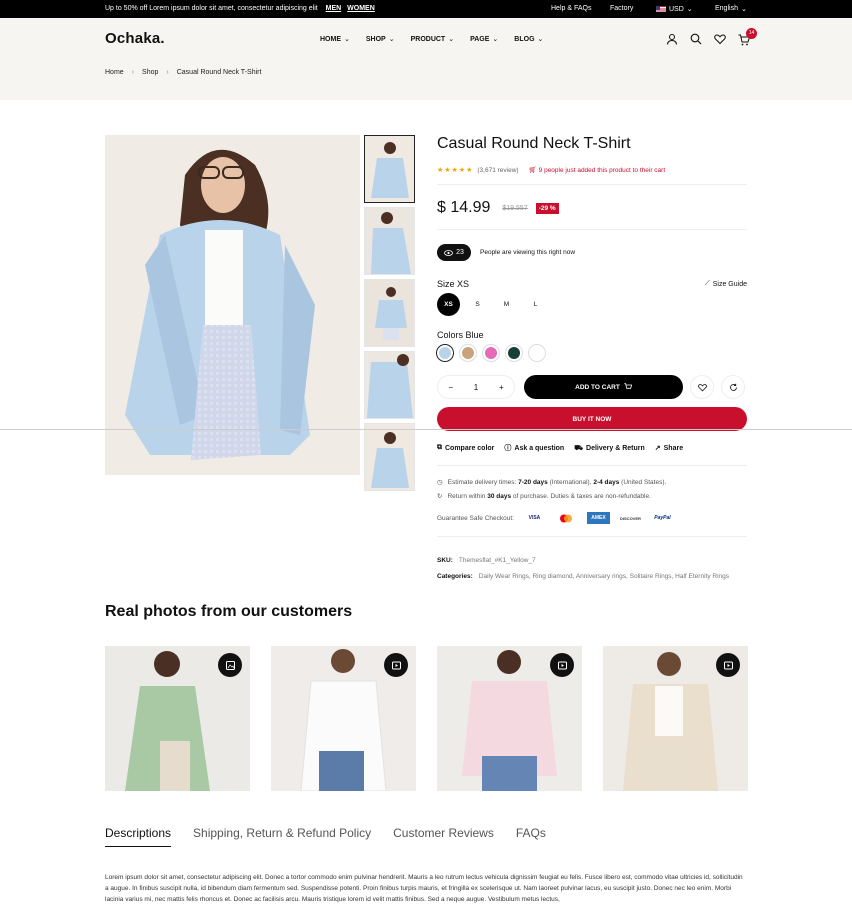 The height and width of the screenshot is (905, 852). I want to click on truck-icon: ⛟, so click(579, 448).